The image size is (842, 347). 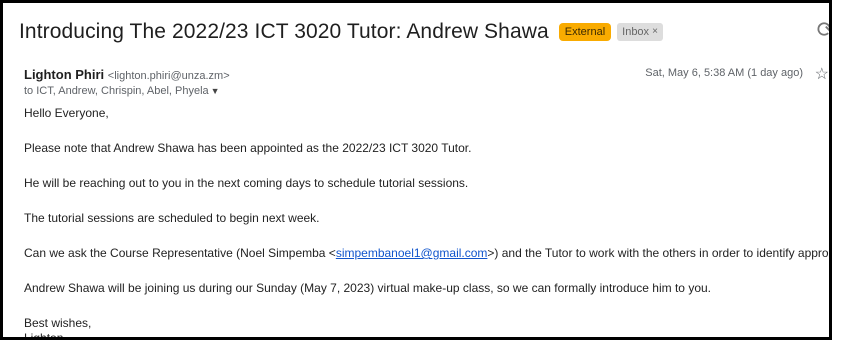 What do you see at coordinates (823, 30) in the screenshot?
I see `print-icon: ⟳` at bounding box center [823, 30].